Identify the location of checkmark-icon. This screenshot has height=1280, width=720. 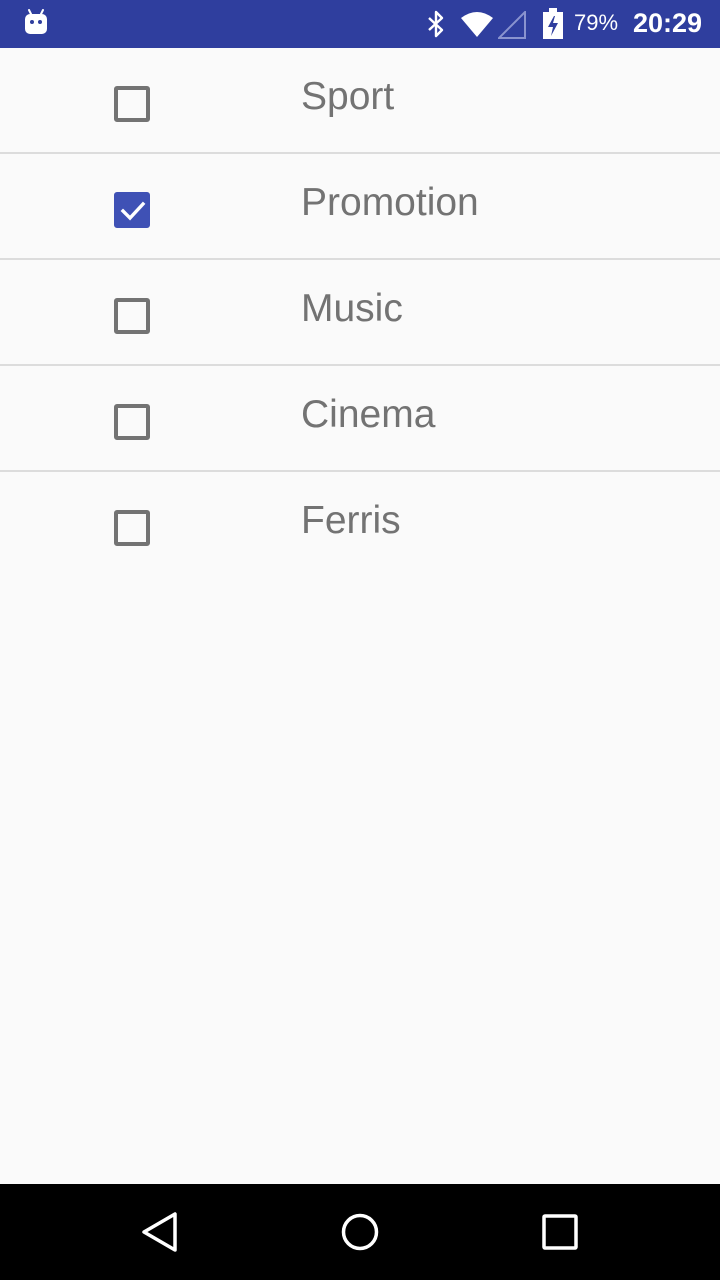
(133, 211).